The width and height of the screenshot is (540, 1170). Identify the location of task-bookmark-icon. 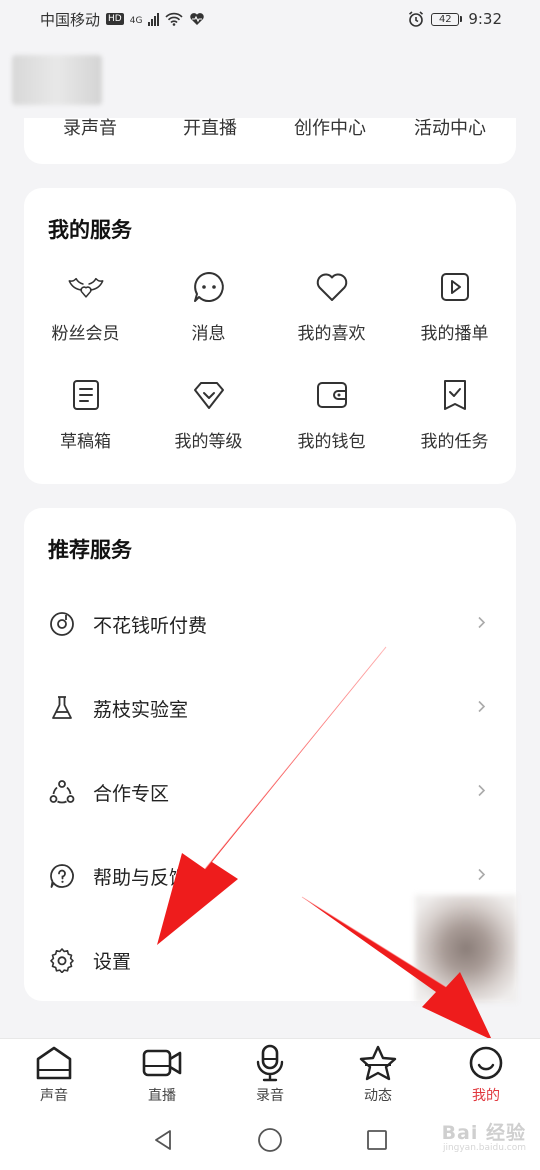
(455, 395).